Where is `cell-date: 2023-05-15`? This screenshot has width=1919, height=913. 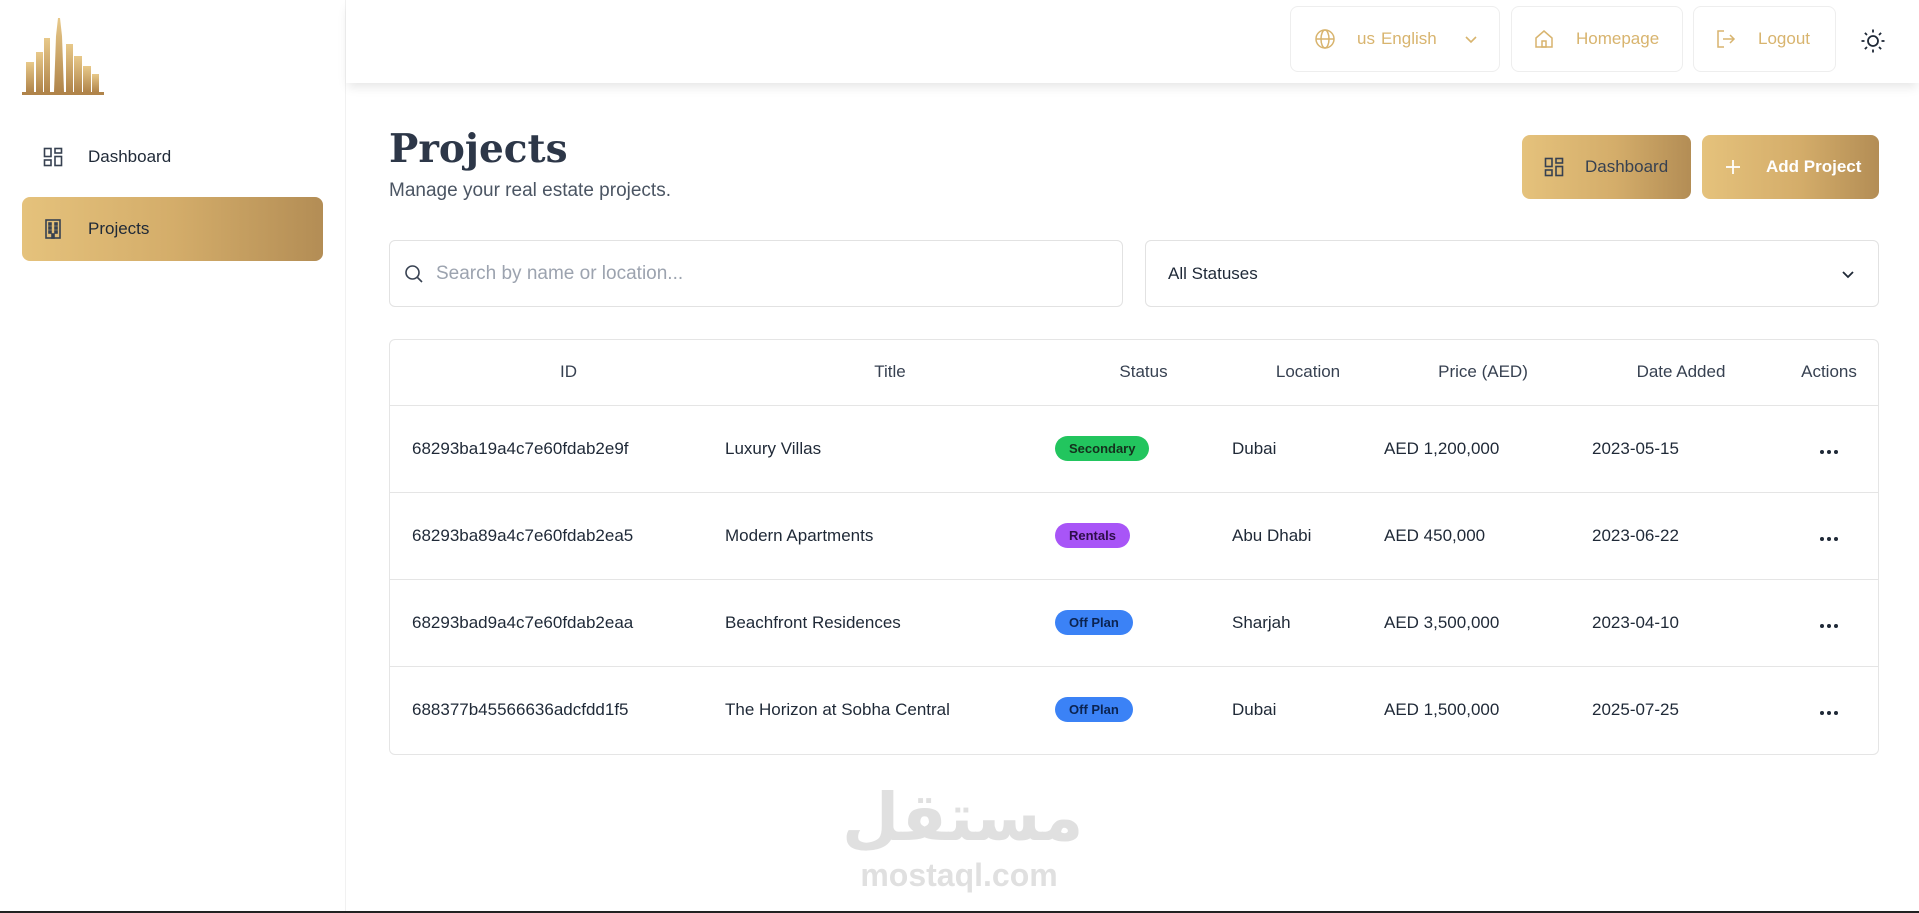
cell-date: 2023-05-15 is located at coordinates (1635, 448).